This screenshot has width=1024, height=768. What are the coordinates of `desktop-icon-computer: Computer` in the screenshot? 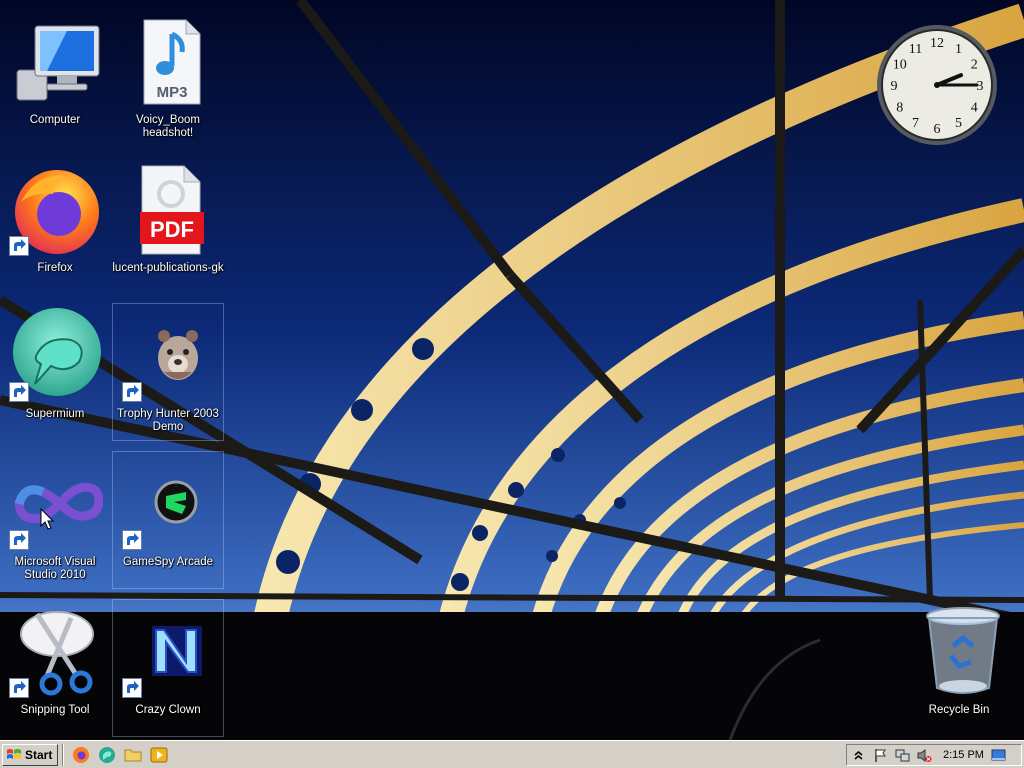 It's located at (56, 78).